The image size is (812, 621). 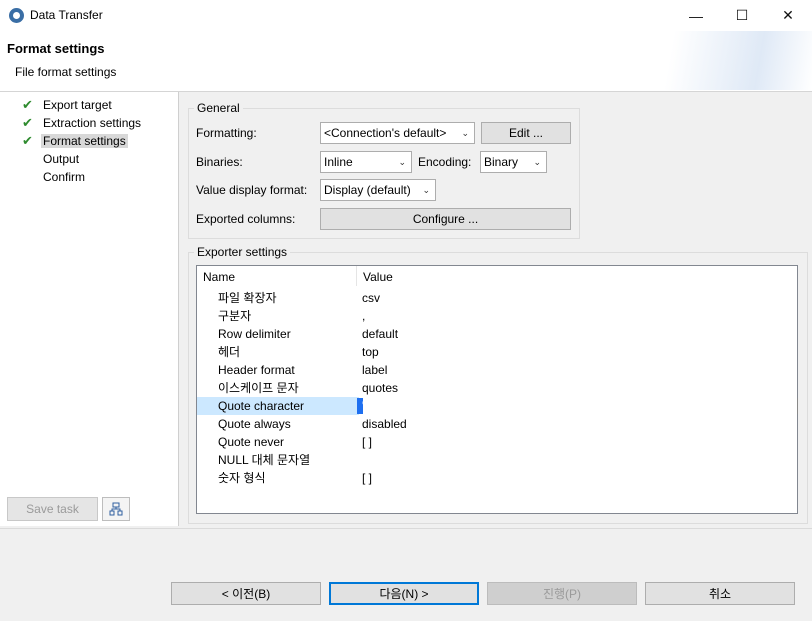 What do you see at coordinates (696, 15) in the screenshot?
I see `minimize-icon: —` at bounding box center [696, 15].